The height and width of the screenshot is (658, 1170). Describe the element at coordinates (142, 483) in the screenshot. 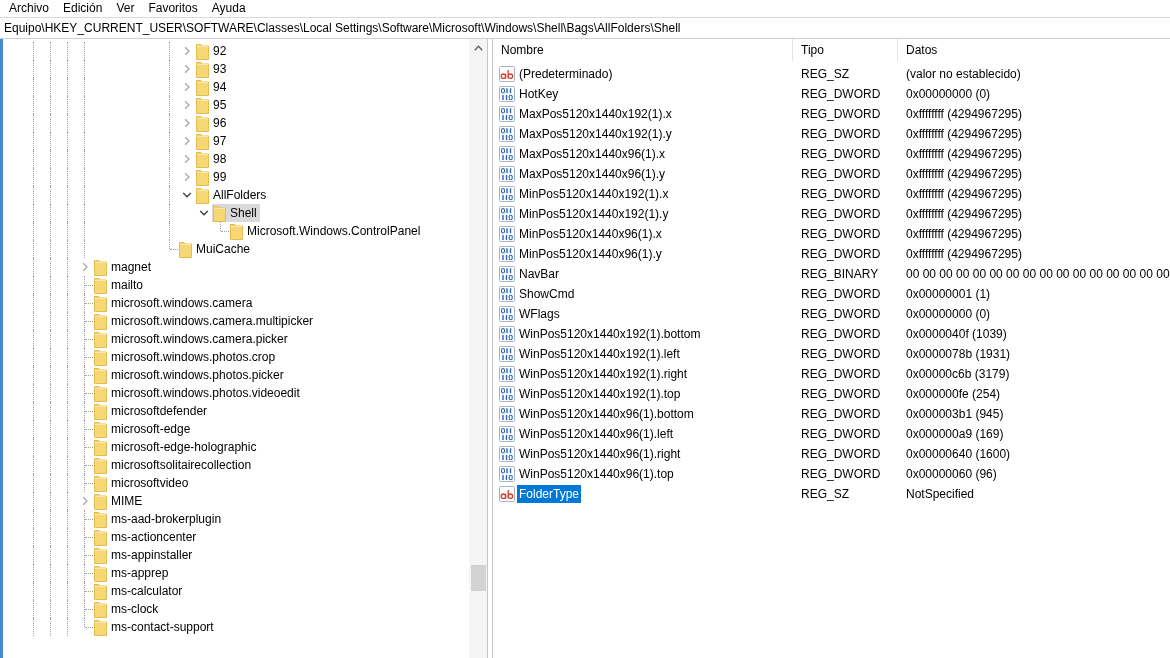

I see `tree-item: microsoftvideo` at that location.